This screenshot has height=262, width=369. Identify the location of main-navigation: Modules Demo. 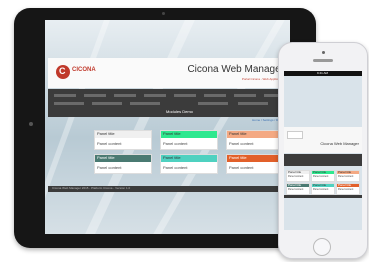
(168, 103).